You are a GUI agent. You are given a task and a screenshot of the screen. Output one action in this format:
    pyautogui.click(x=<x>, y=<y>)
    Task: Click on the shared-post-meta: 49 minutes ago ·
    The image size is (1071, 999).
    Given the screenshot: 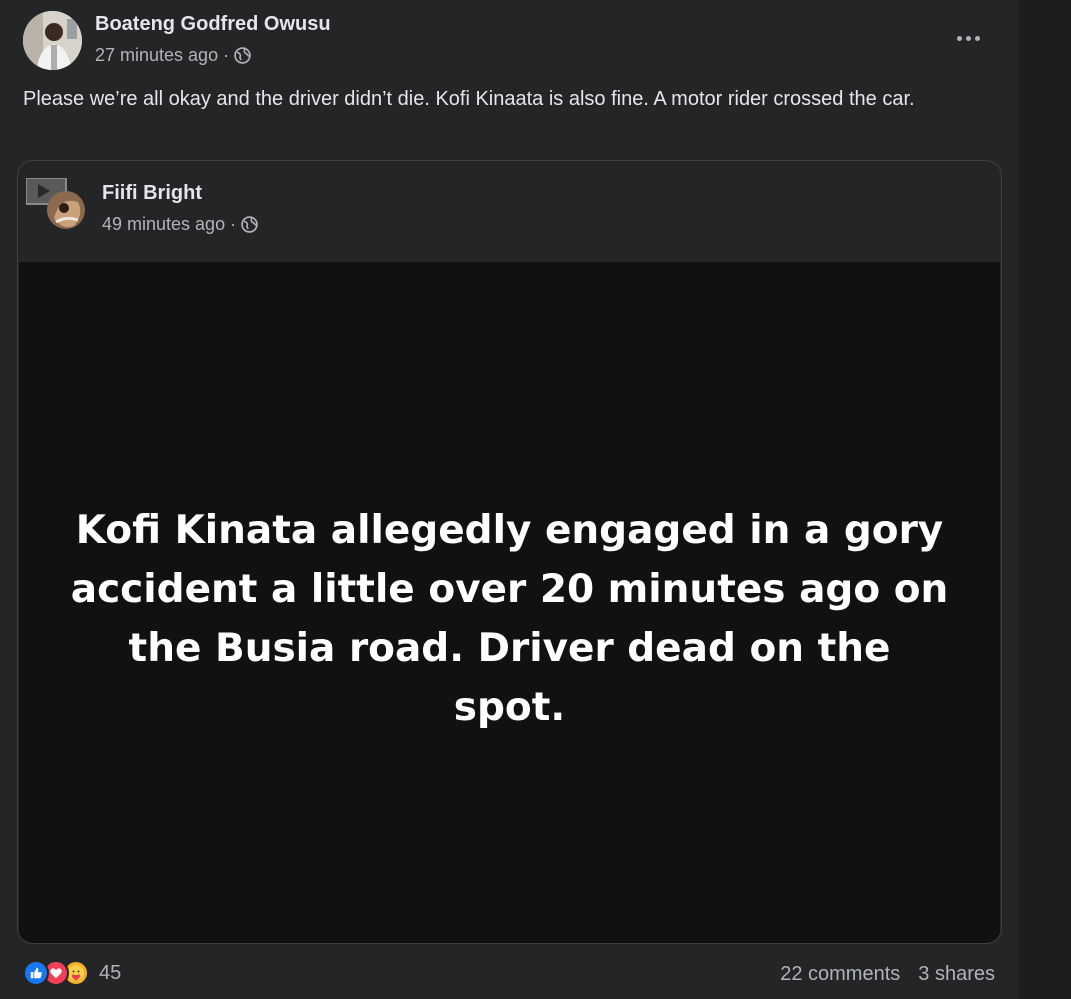 What is the action you would take?
    pyautogui.click(x=180, y=224)
    